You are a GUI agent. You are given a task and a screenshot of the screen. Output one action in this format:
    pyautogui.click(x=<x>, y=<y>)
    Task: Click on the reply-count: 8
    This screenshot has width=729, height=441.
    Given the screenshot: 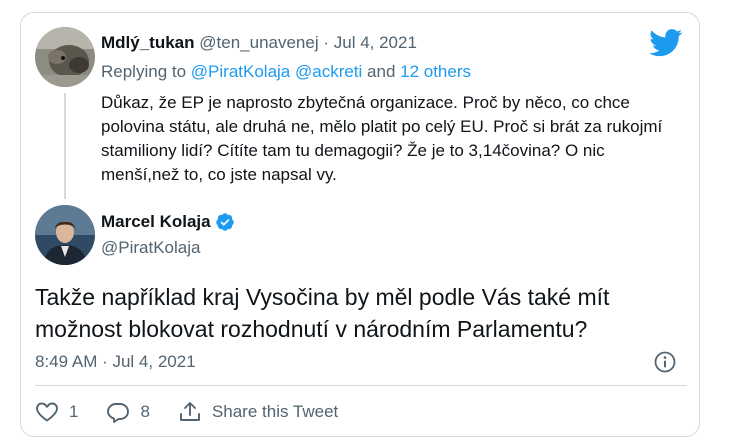 What is the action you would take?
    pyautogui.click(x=145, y=411)
    